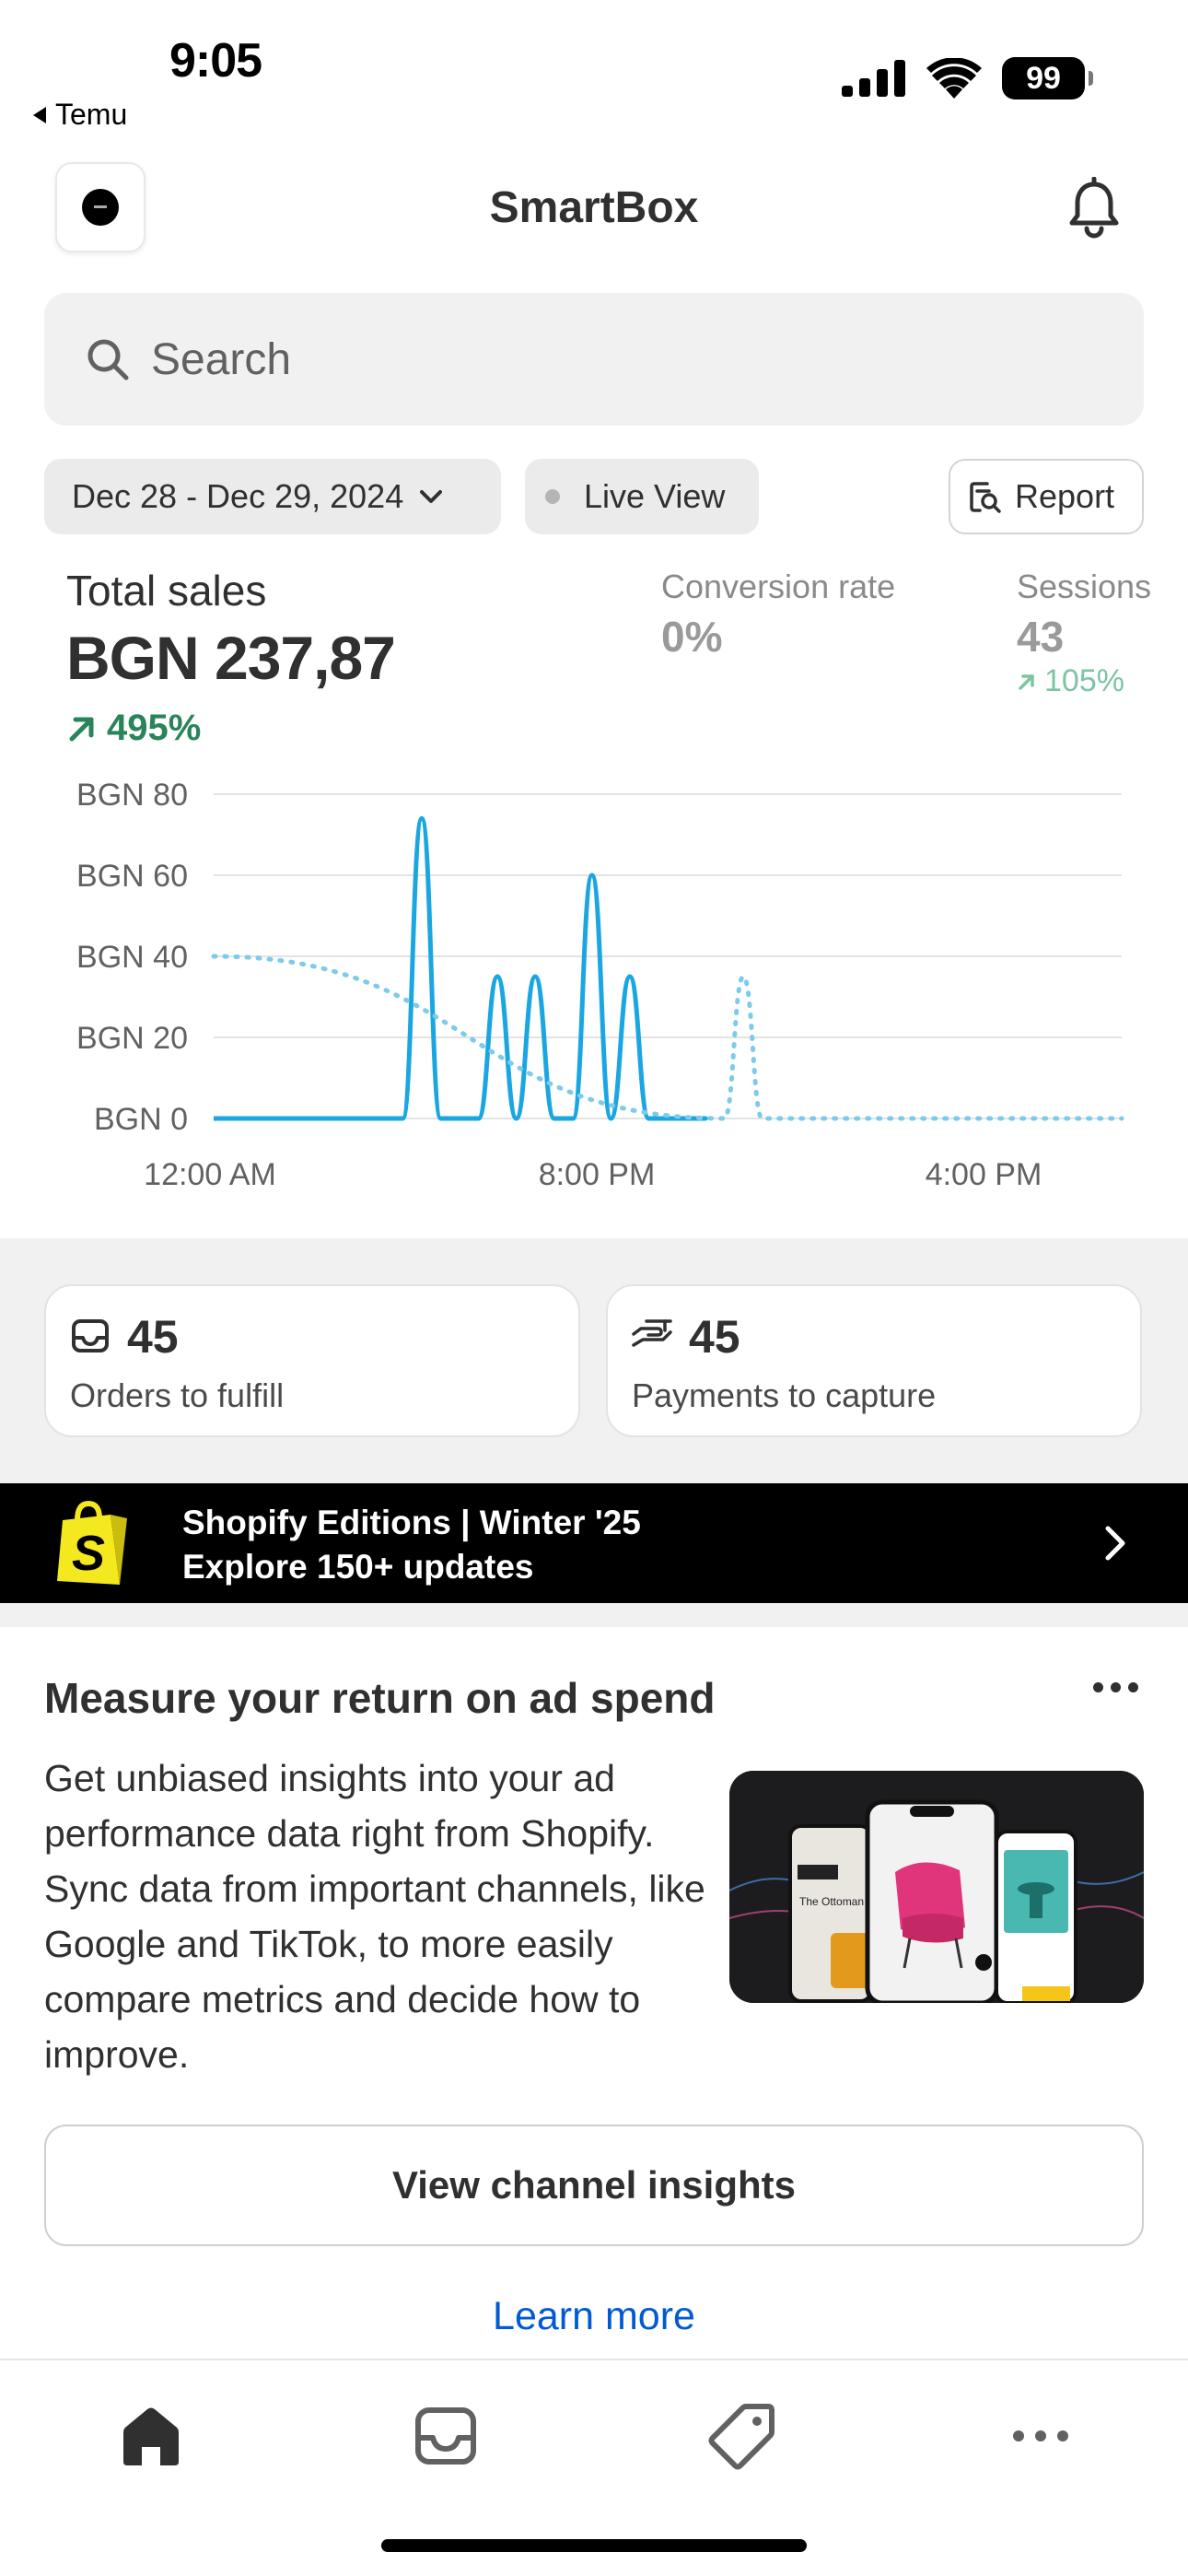 The width and height of the screenshot is (1188, 2576). Describe the element at coordinates (954, 78) in the screenshot. I see `wifi-icon` at that location.